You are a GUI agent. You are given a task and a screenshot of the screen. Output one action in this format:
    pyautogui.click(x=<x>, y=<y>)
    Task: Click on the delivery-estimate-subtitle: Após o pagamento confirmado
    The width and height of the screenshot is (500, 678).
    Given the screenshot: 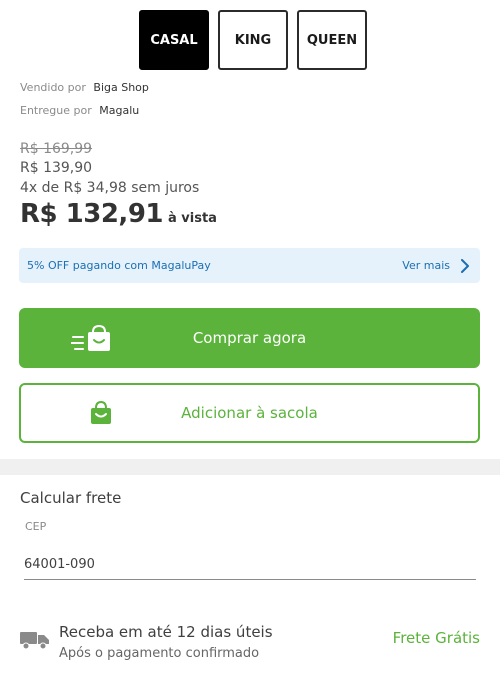 What is the action you would take?
    pyautogui.click(x=159, y=653)
    